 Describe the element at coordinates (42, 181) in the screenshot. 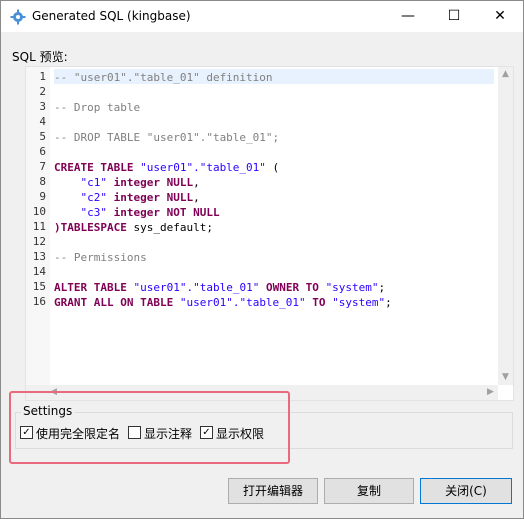

I see `line-number: 8` at that location.